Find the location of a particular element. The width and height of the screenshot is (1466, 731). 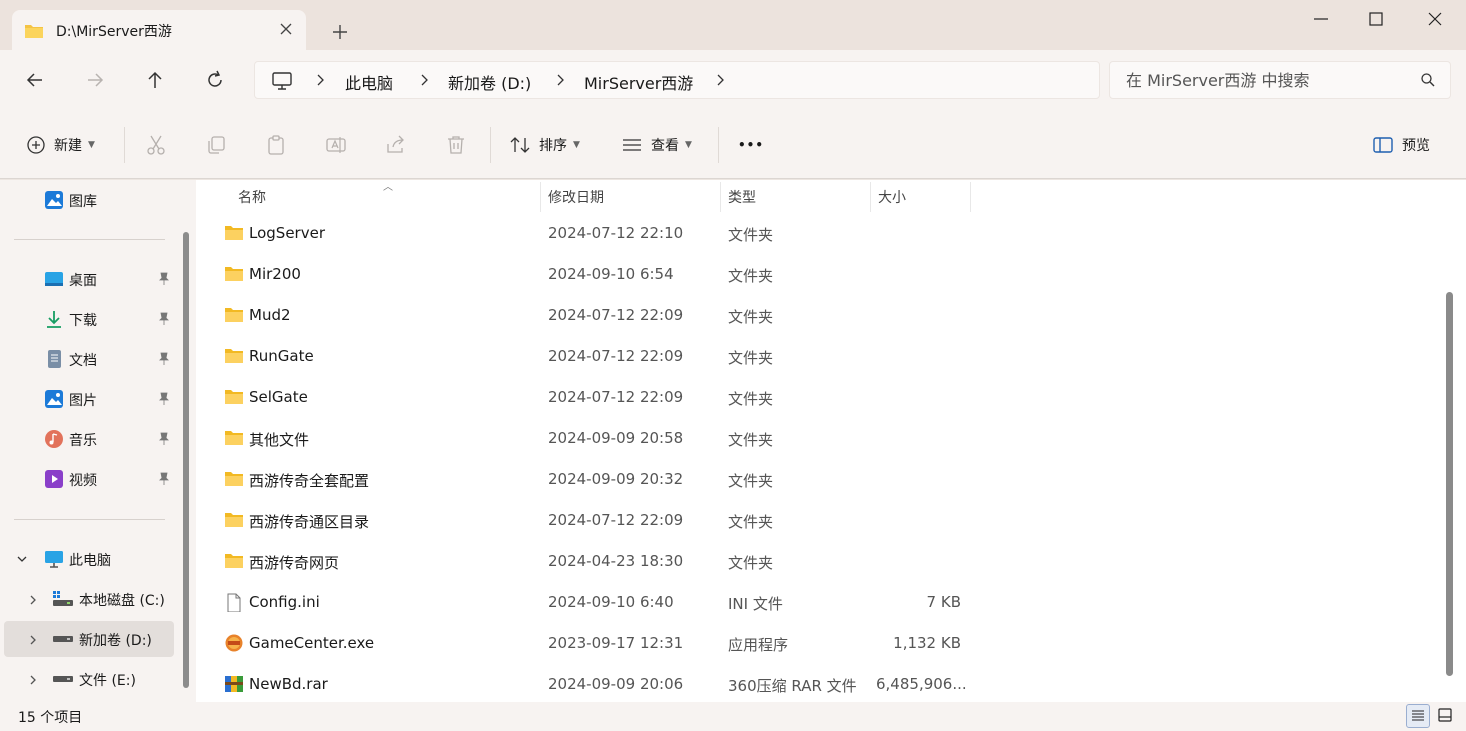

ini-file-icon is located at coordinates (234, 602).